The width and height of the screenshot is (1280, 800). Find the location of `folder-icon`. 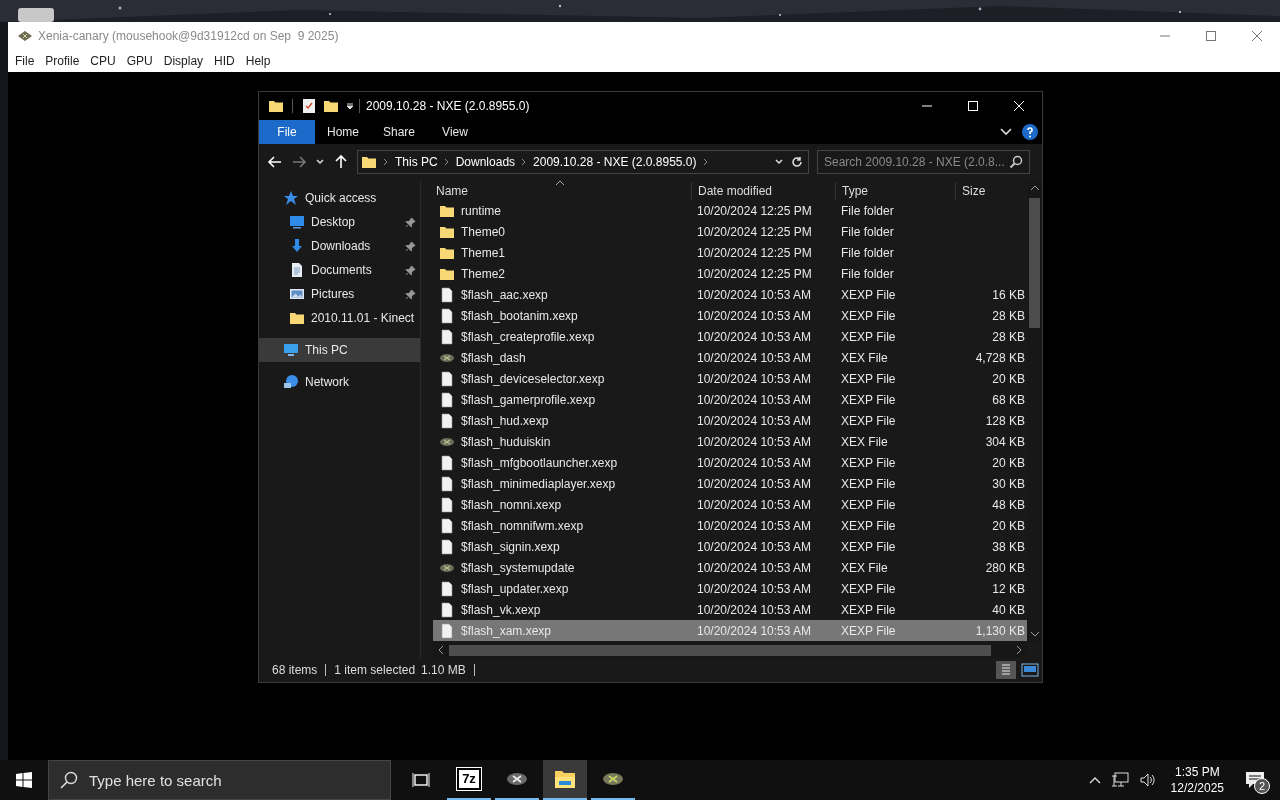

folder-icon is located at coordinates (276, 106).